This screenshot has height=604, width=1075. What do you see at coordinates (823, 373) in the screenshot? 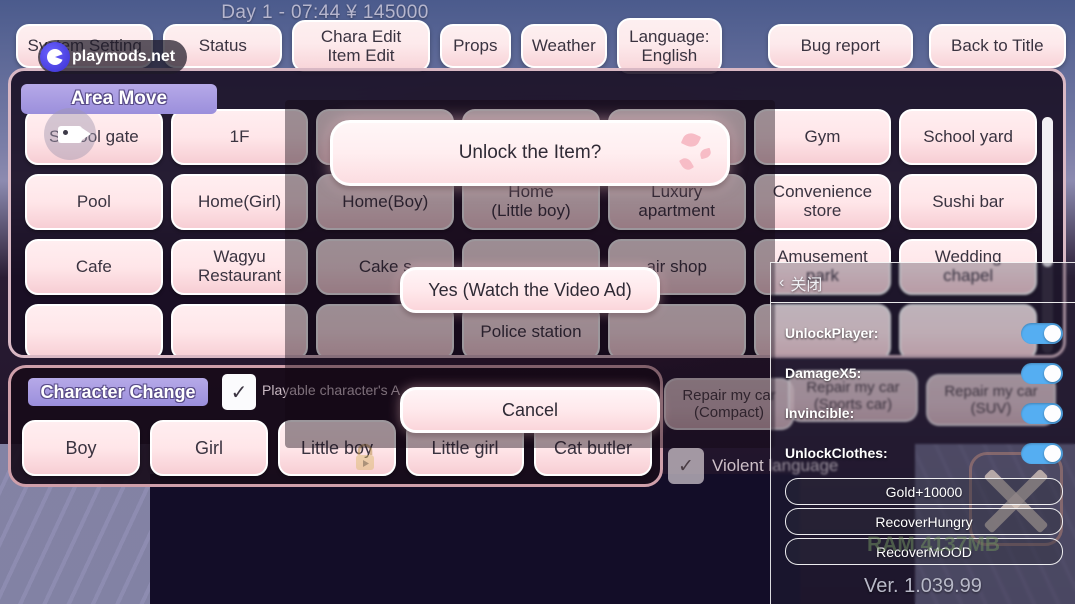
I see `mod-toggle-label: DamageX5:` at bounding box center [823, 373].